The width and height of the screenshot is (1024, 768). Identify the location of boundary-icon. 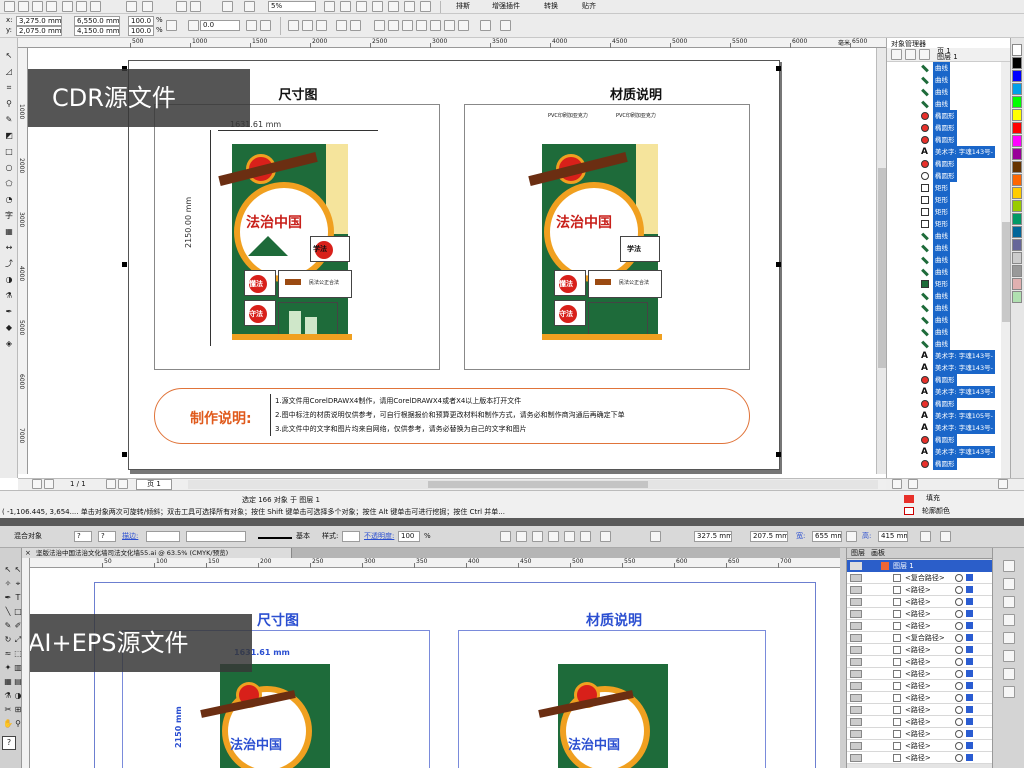
(463, 25).